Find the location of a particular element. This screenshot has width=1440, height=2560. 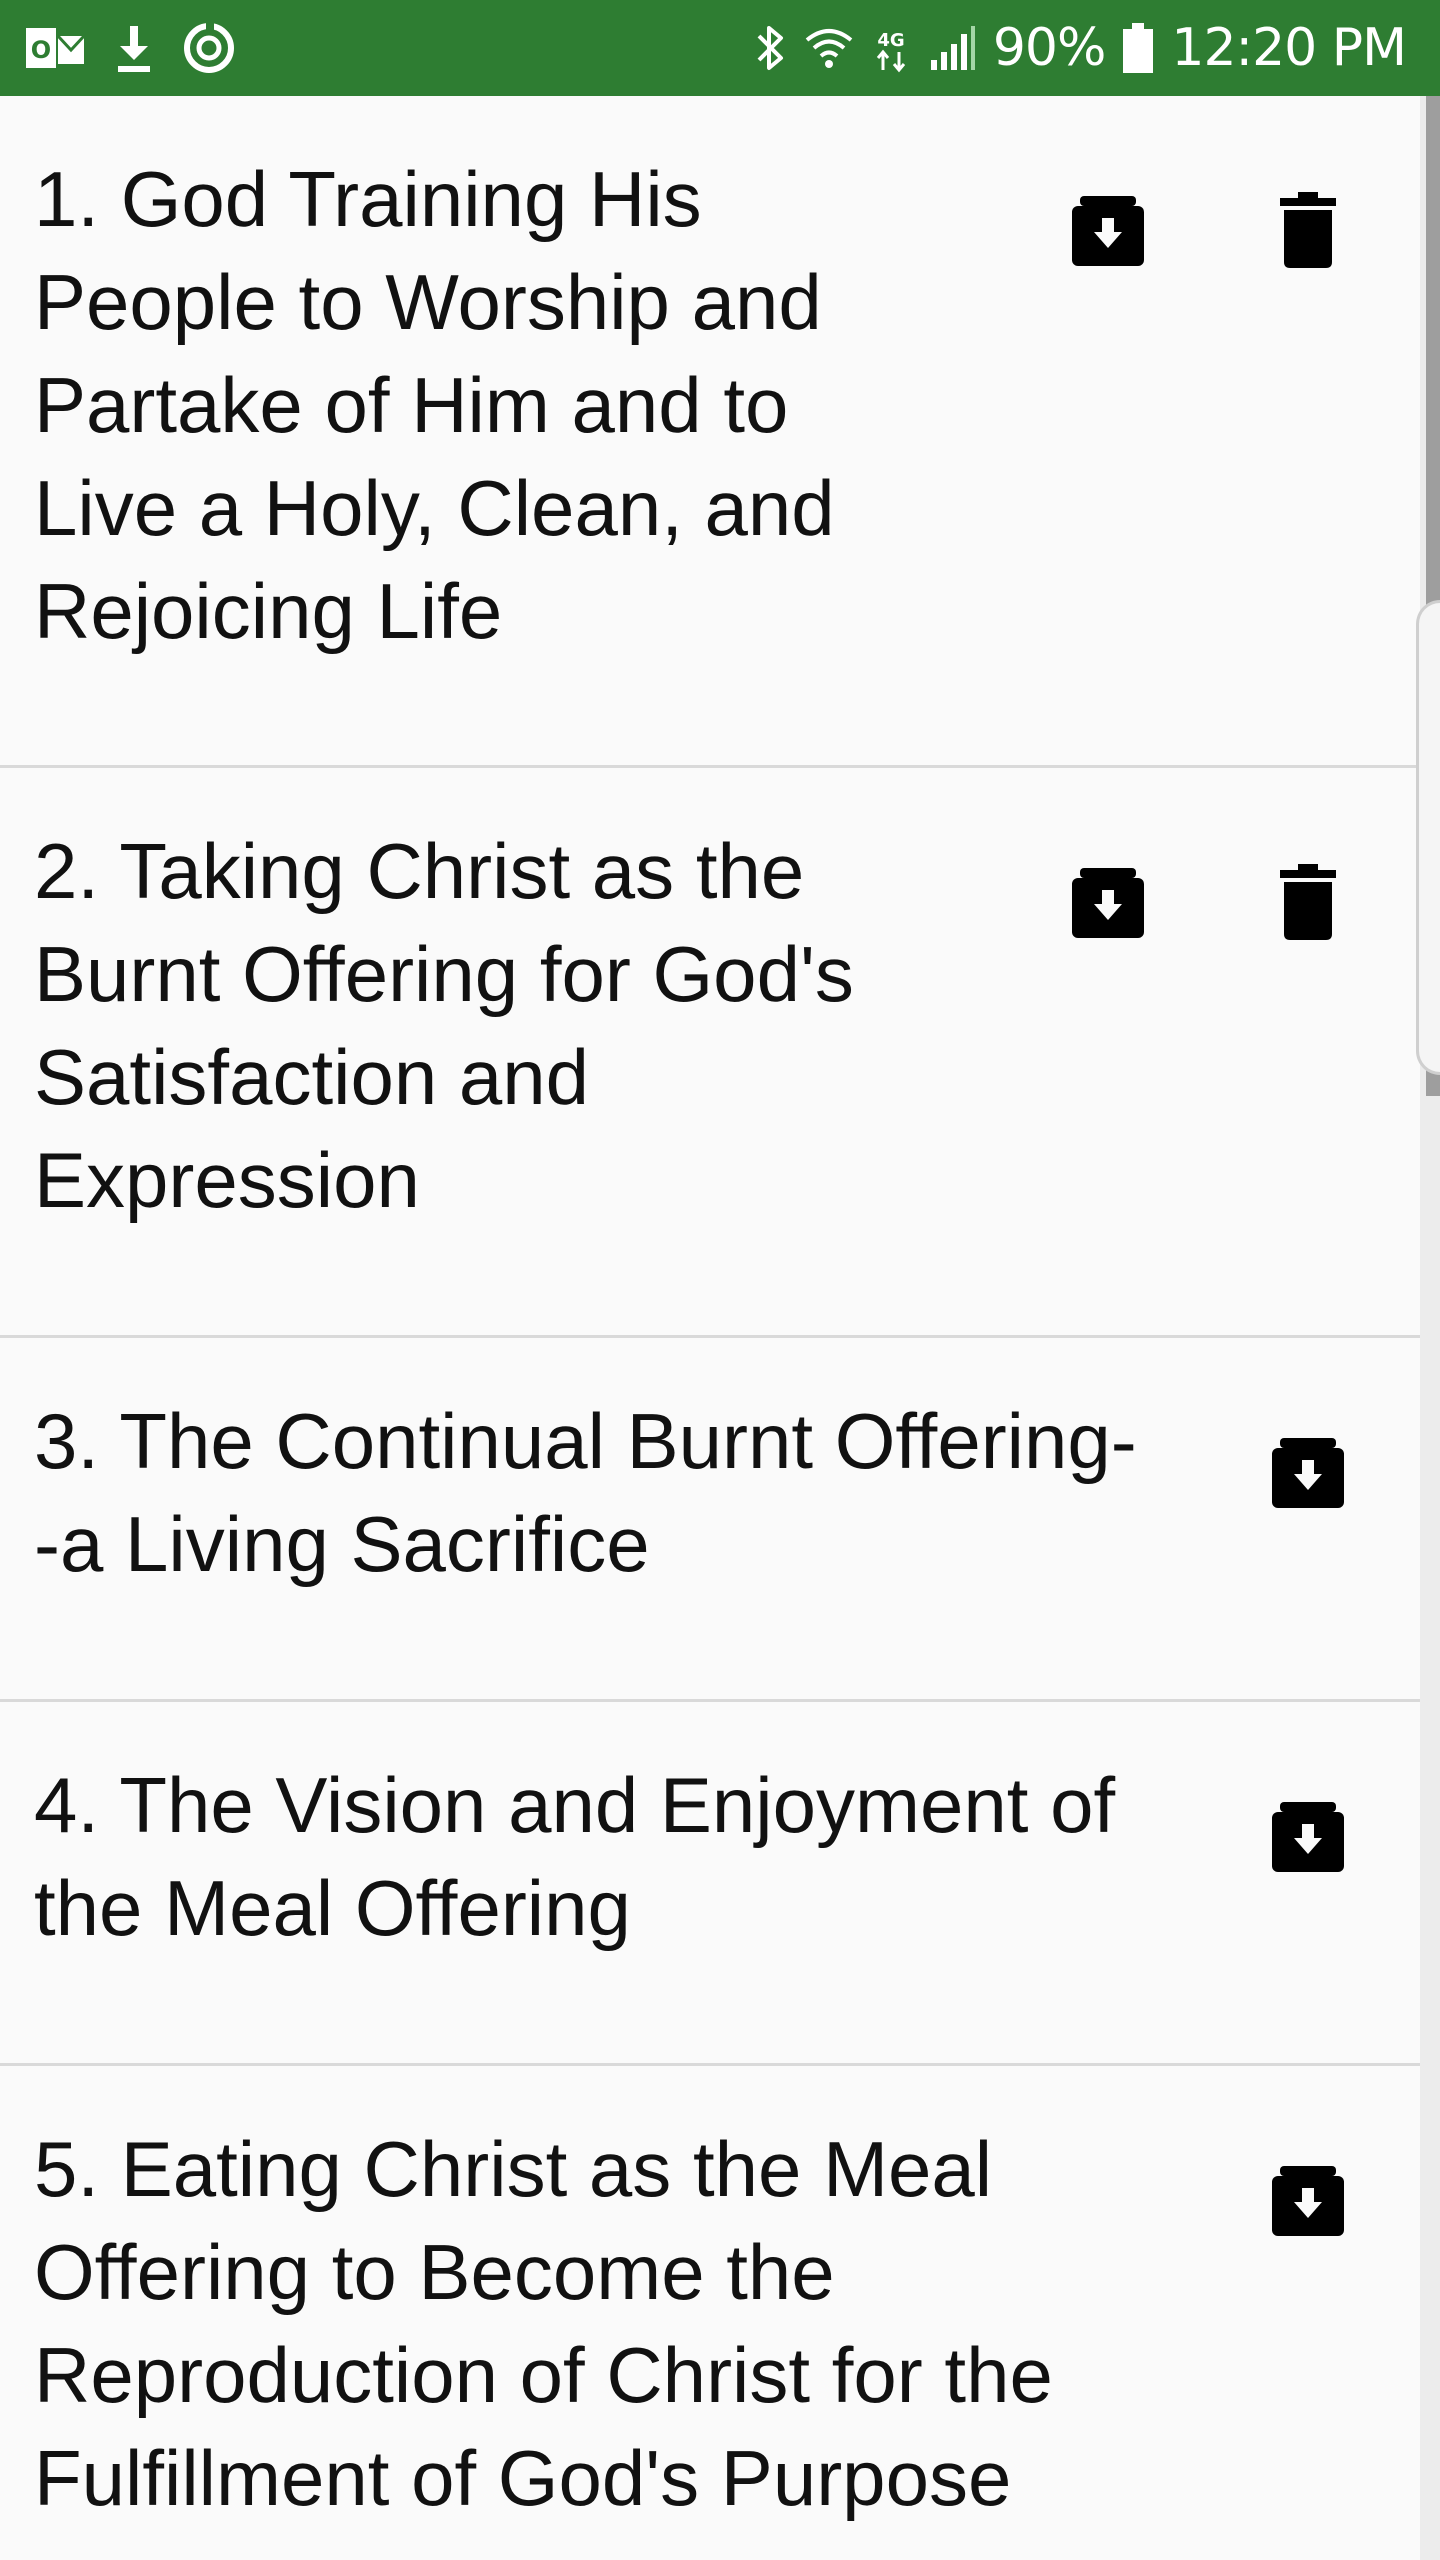

lte-icon: 4G is located at coordinates (890, 51).